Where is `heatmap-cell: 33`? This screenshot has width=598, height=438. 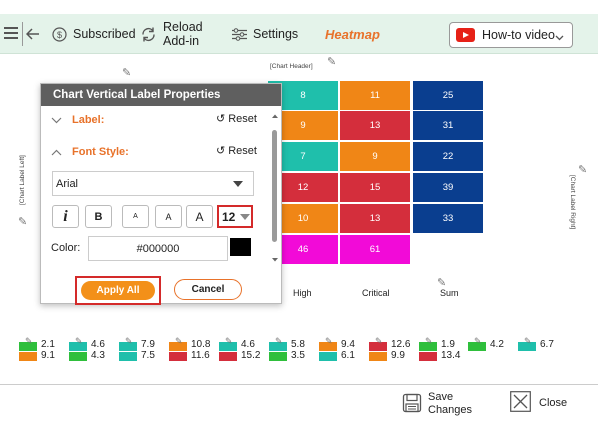
heatmap-cell: 33 is located at coordinates (448, 218).